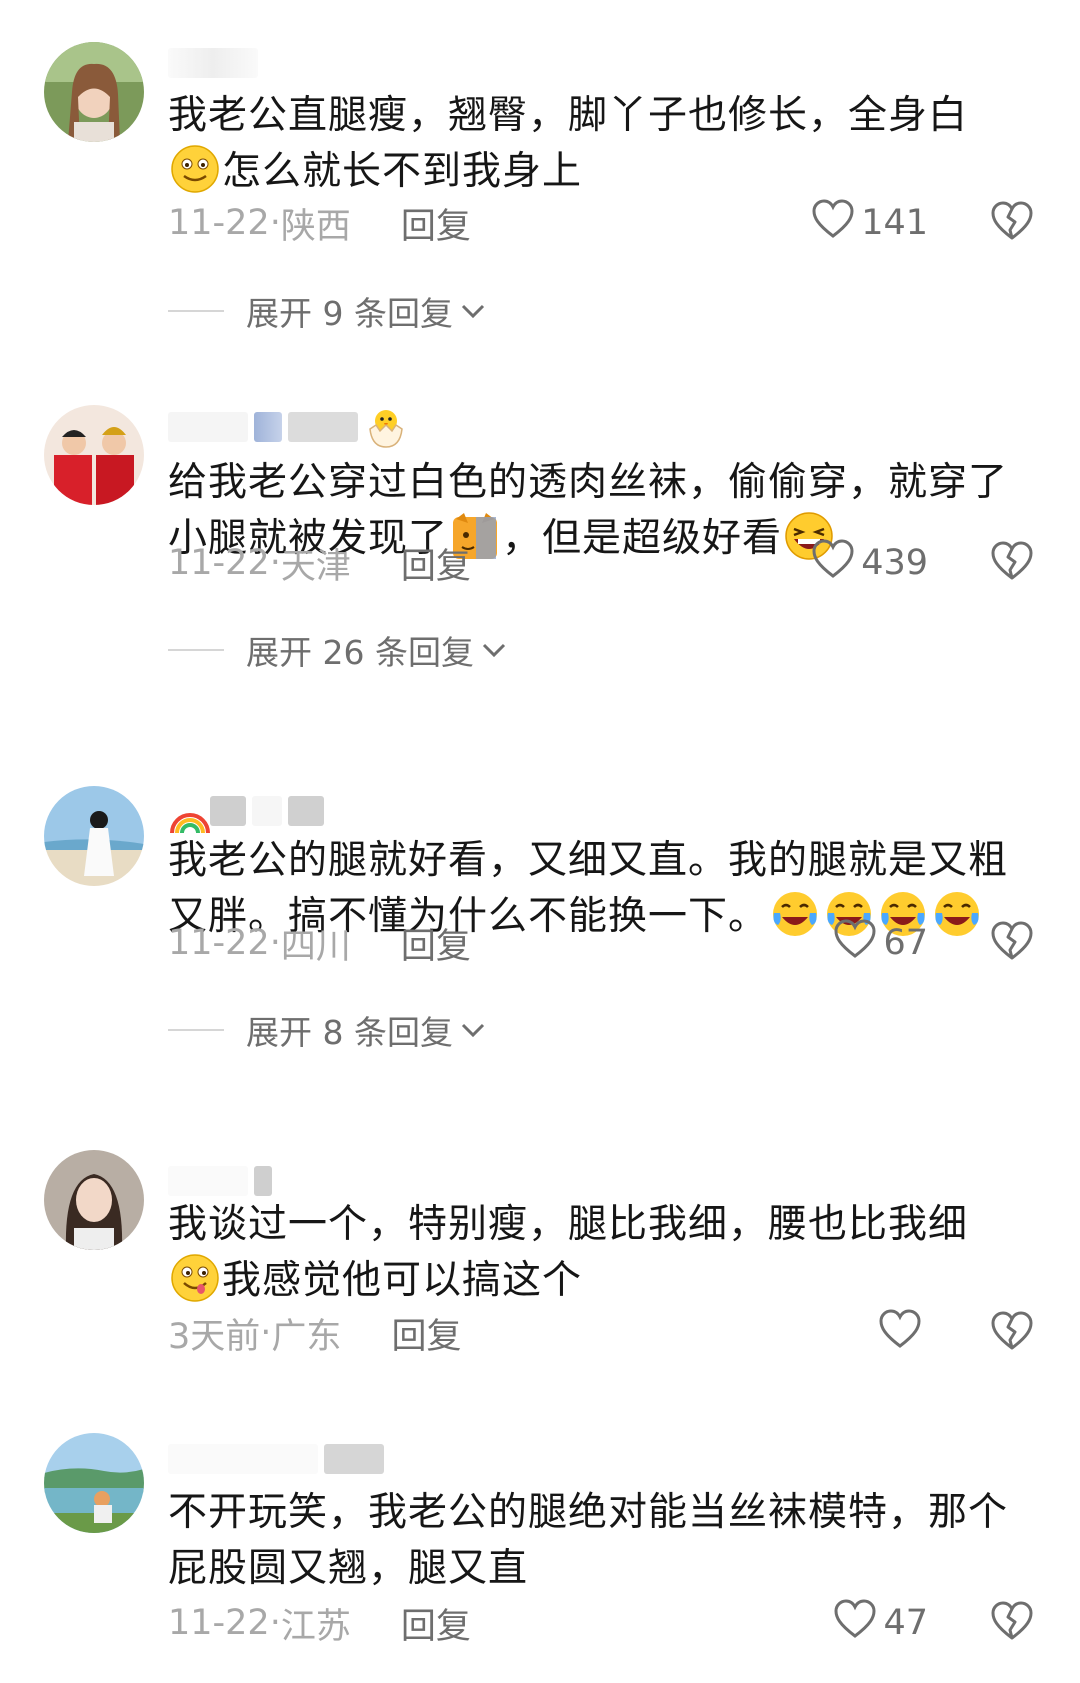  I want to click on like-count: 141, so click(894, 223).